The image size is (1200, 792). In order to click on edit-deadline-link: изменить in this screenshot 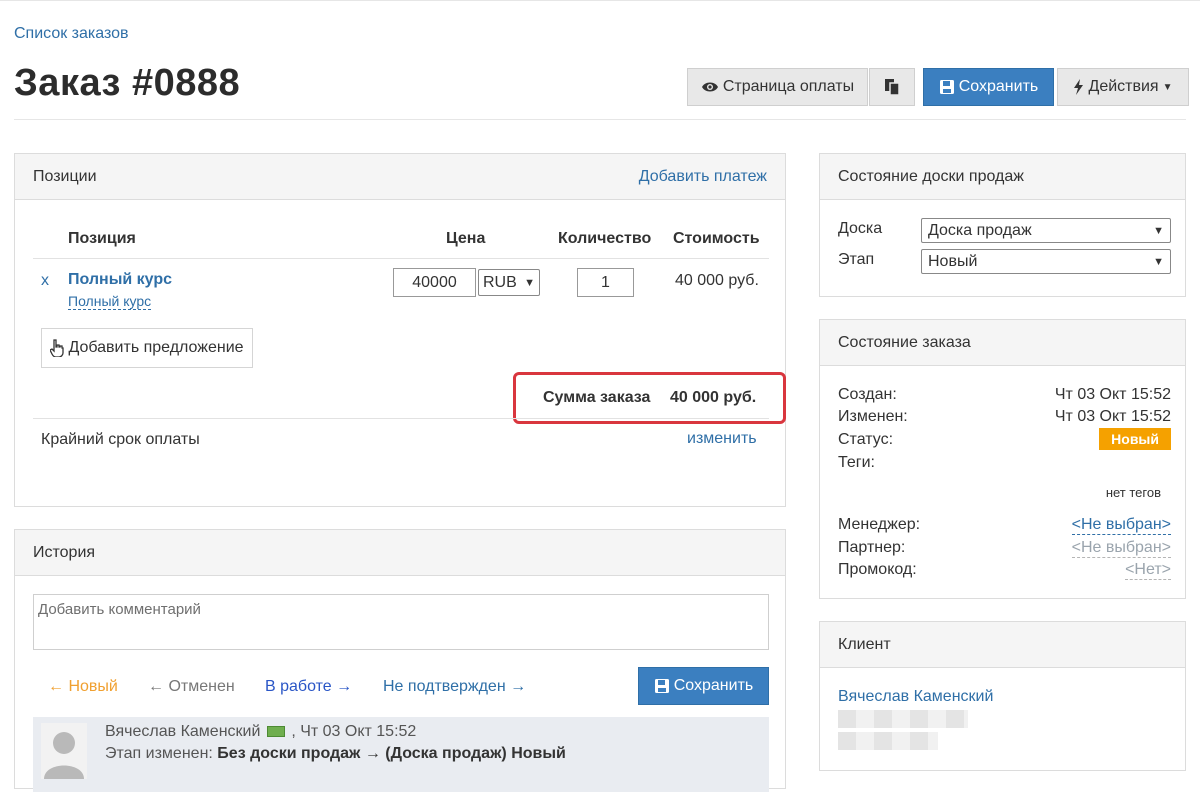, I will do `click(722, 439)`.